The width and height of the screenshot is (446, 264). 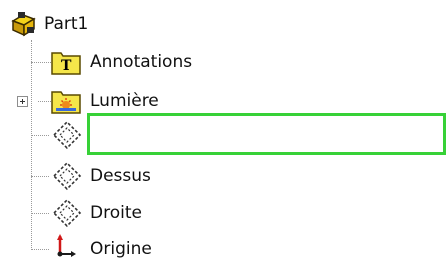 What do you see at coordinates (120, 175) in the screenshot?
I see `dessus-label: Dessus` at bounding box center [120, 175].